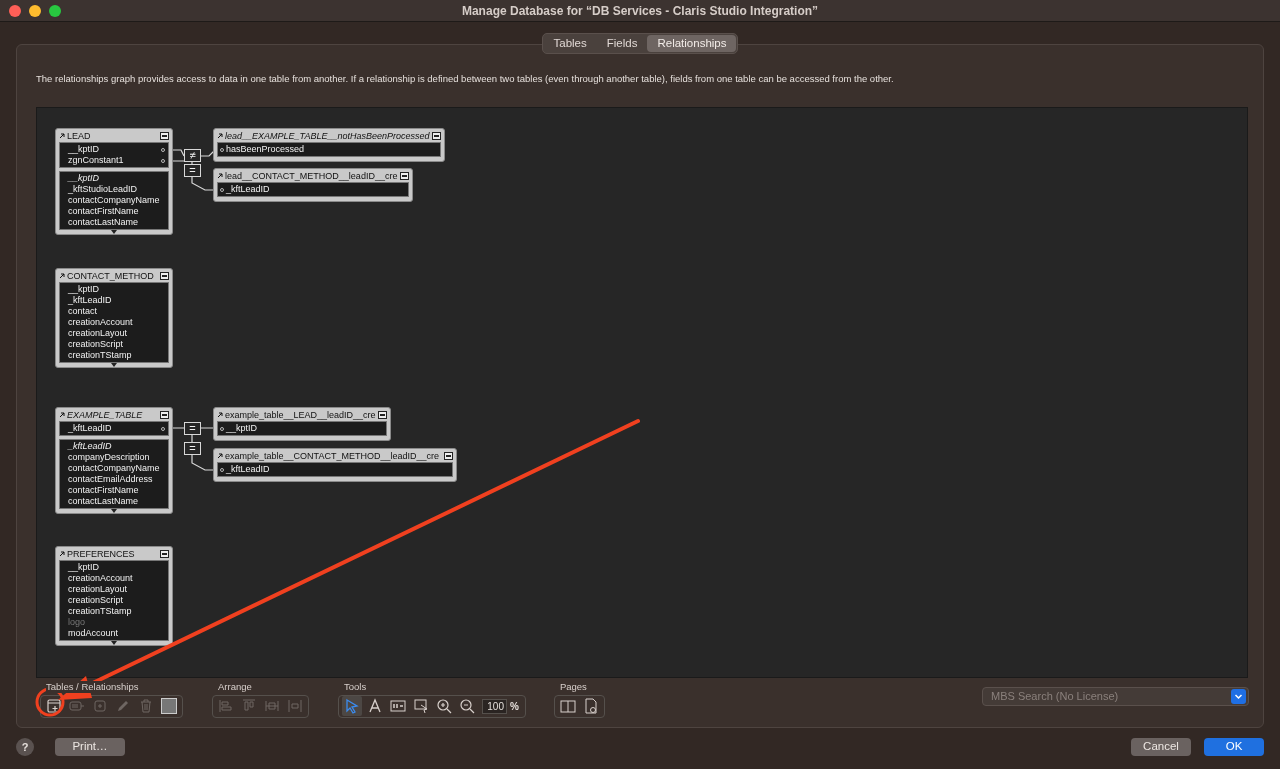 The height and width of the screenshot is (769, 1280). I want to click on help-button: ?, so click(25, 747).